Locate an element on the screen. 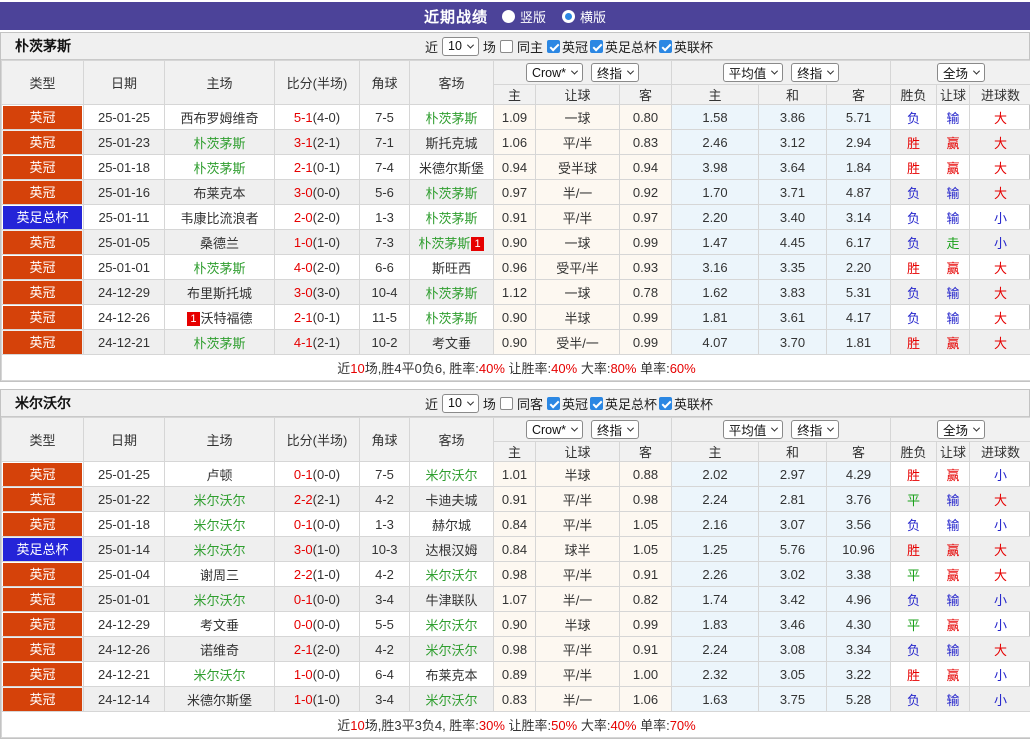  corners-cell: 11-5 is located at coordinates (385, 317).